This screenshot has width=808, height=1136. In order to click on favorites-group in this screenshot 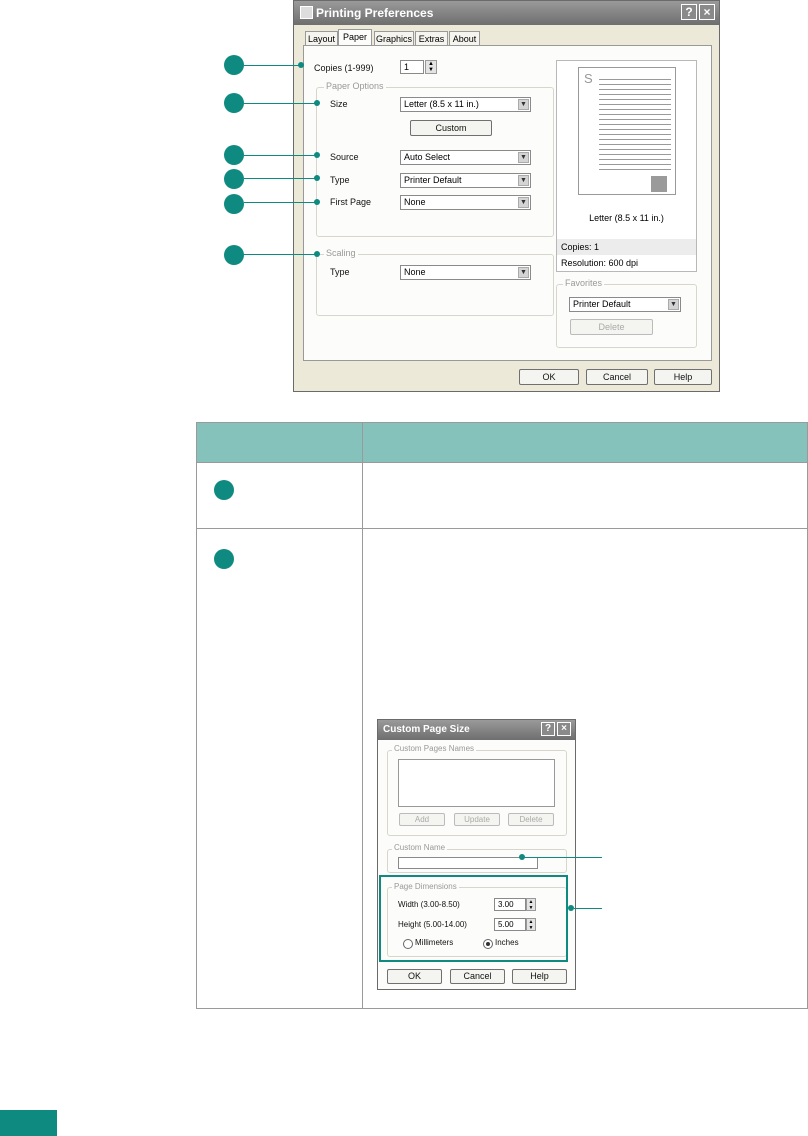, I will do `click(626, 316)`.